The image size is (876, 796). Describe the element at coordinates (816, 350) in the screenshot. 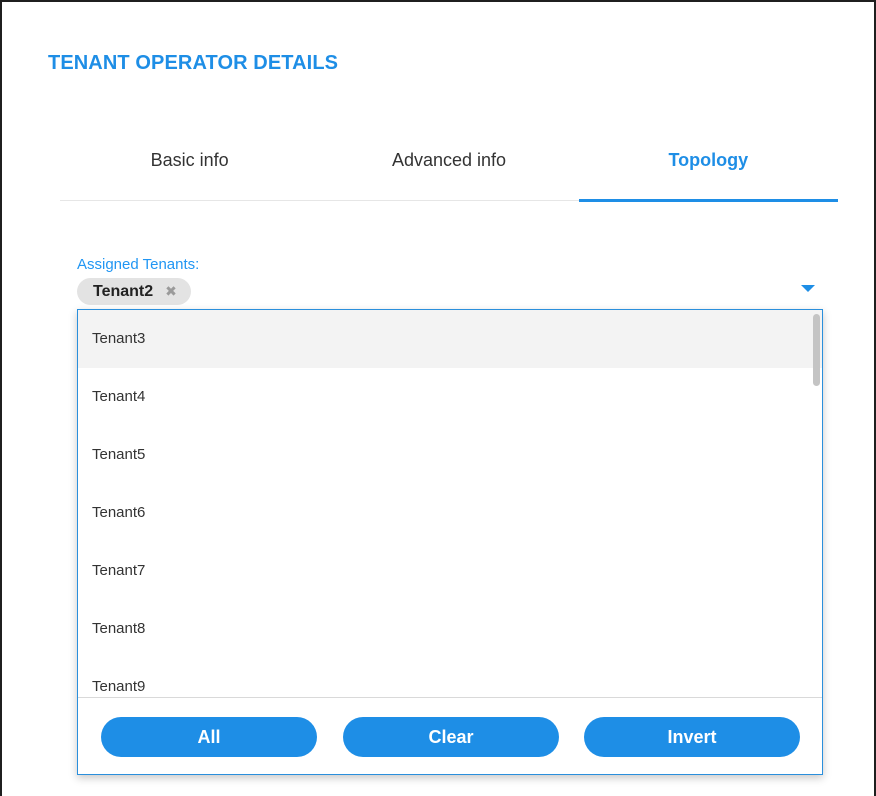

I see `scrollbar` at that location.